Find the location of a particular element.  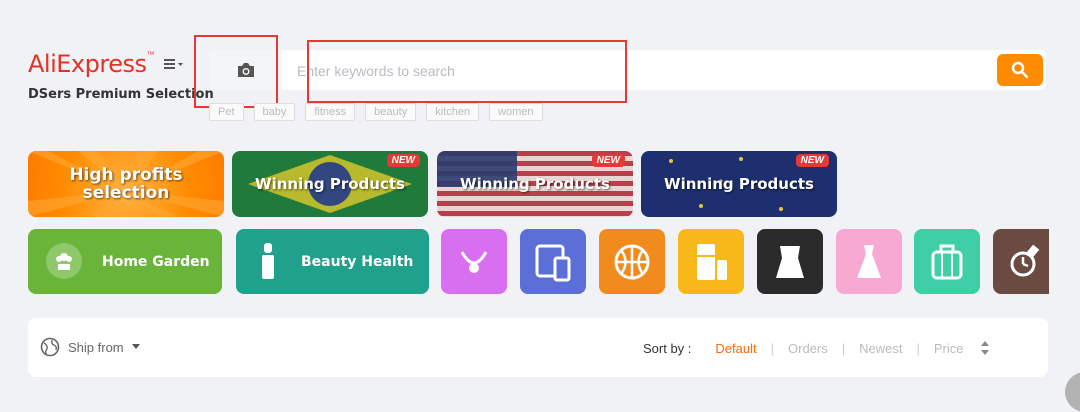

category-luggage is located at coordinates (947, 261).